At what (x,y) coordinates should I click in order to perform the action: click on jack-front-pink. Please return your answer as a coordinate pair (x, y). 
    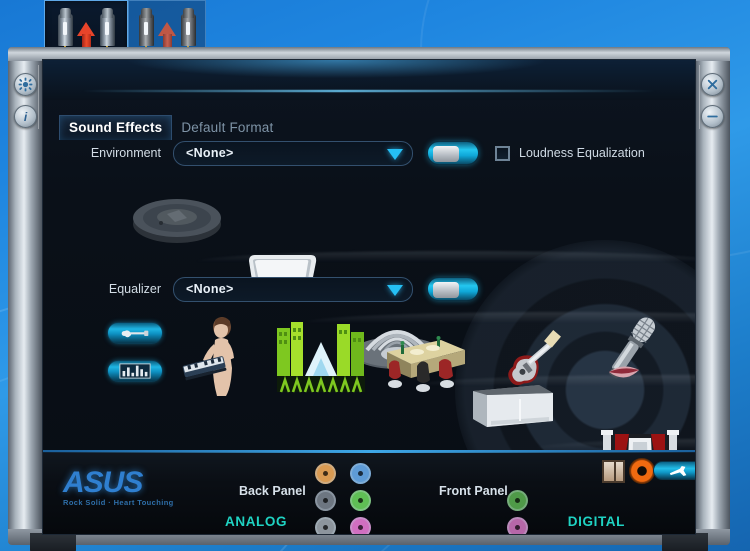
    Looking at the image, I should click on (517, 525).